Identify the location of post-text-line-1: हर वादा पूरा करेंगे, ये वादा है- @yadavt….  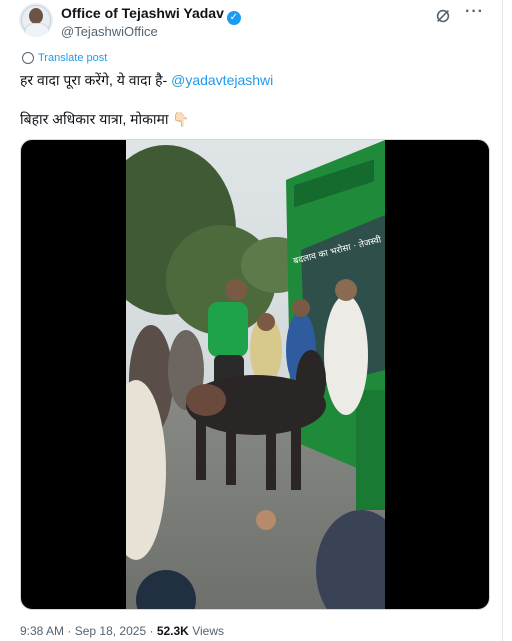
(146, 80).